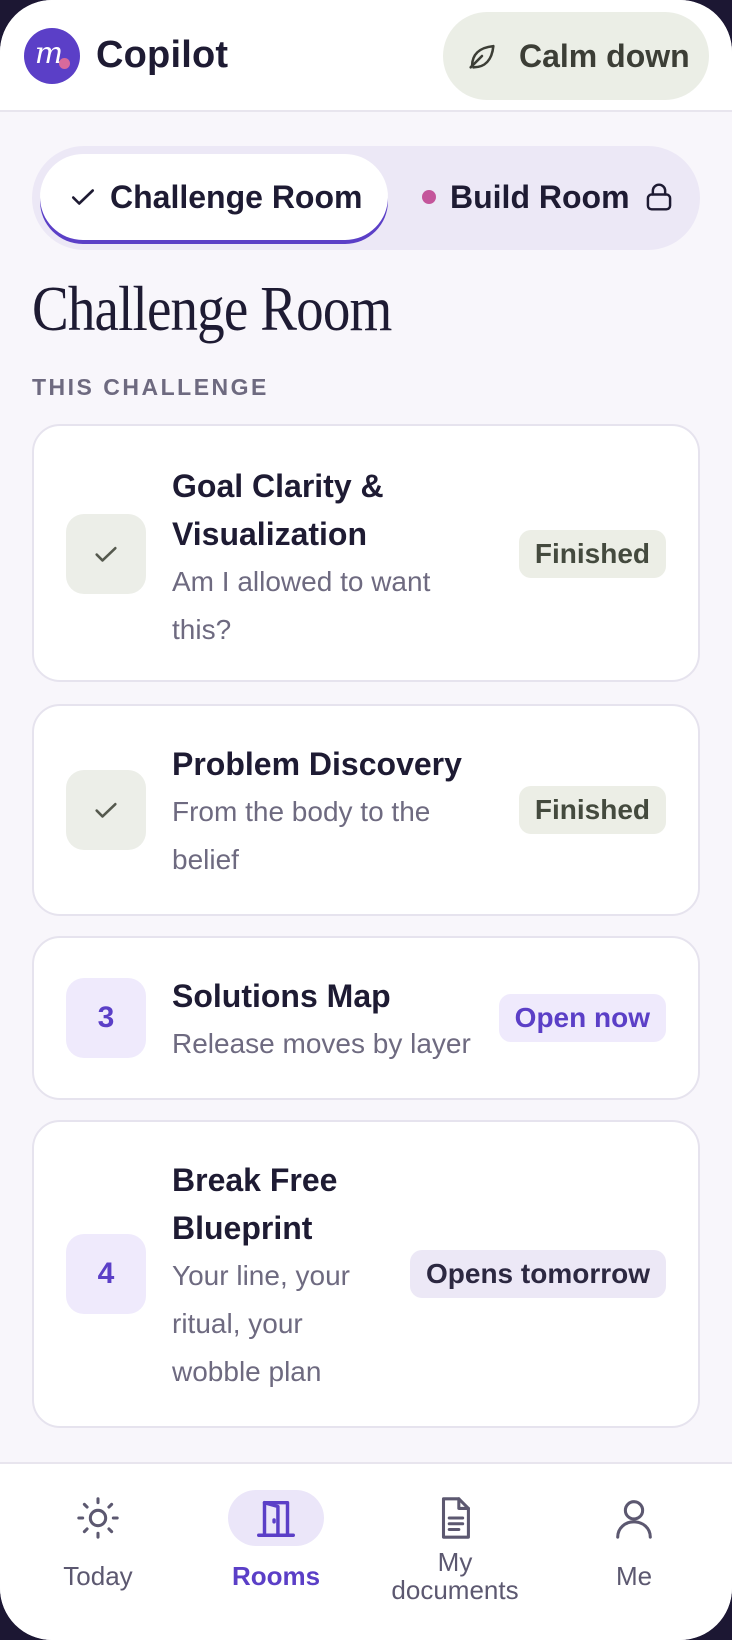 The height and width of the screenshot is (1640, 732). I want to click on step-title: Solutions Map, so click(281, 996).